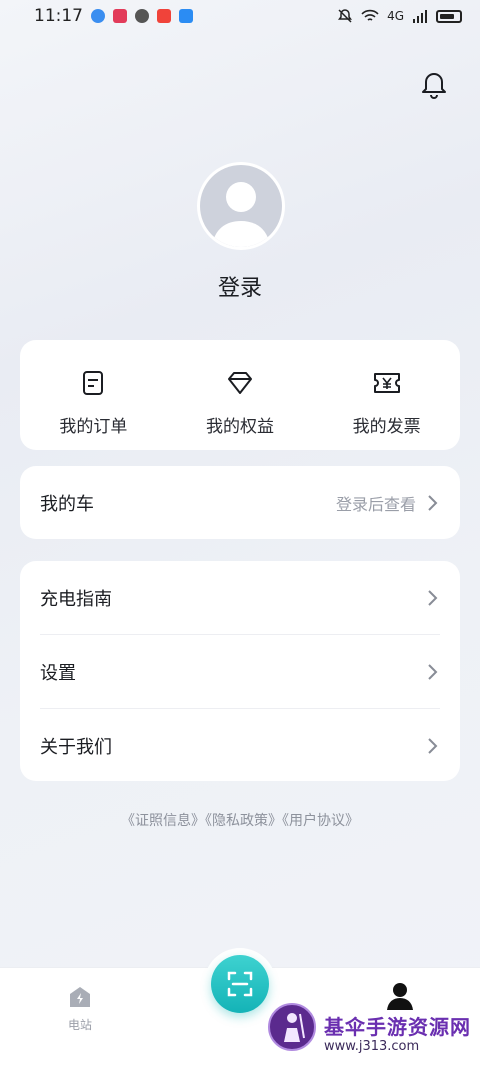 The image size is (480, 1067). What do you see at coordinates (240, 286) in the screenshot?
I see `login-link: 登录` at bounding box center [240, 286].